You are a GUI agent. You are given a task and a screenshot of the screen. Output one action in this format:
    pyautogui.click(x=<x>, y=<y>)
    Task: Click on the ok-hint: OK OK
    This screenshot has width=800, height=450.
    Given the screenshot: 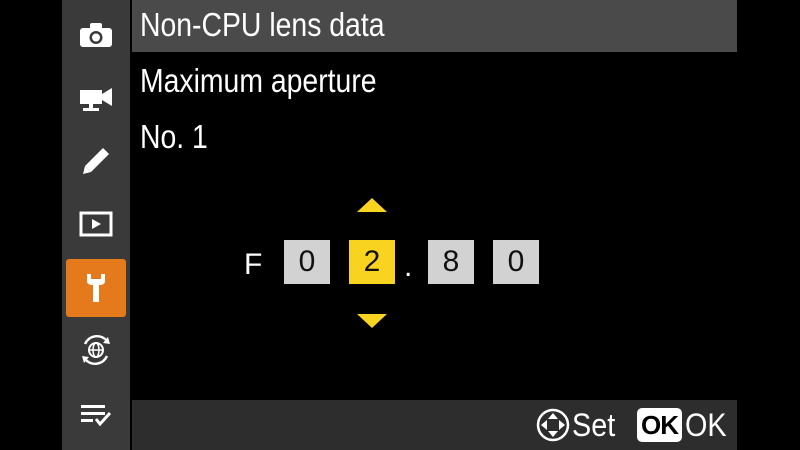 What is the action you would take?
    pyautogui.click(x=684, y=425)
    